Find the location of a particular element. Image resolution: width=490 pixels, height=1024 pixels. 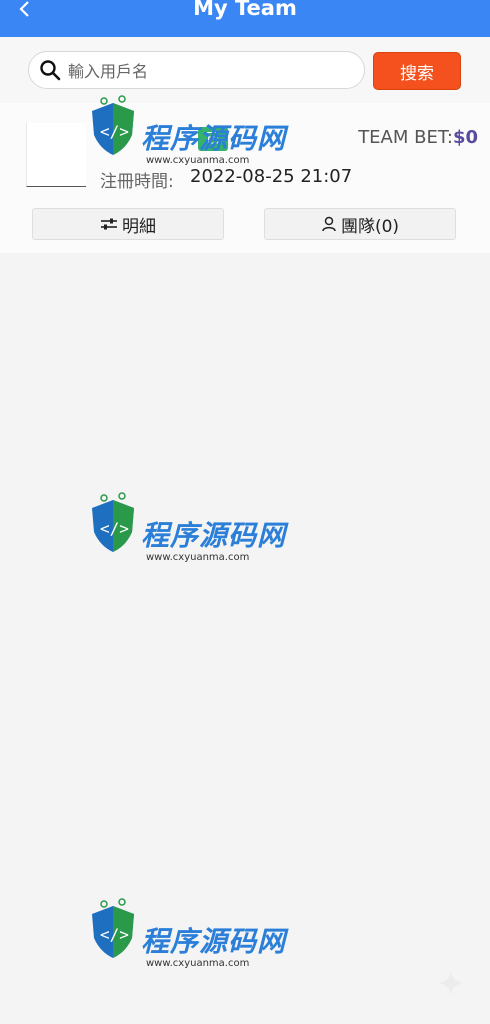

page-title: My Team is located at coordinates (245, 10).